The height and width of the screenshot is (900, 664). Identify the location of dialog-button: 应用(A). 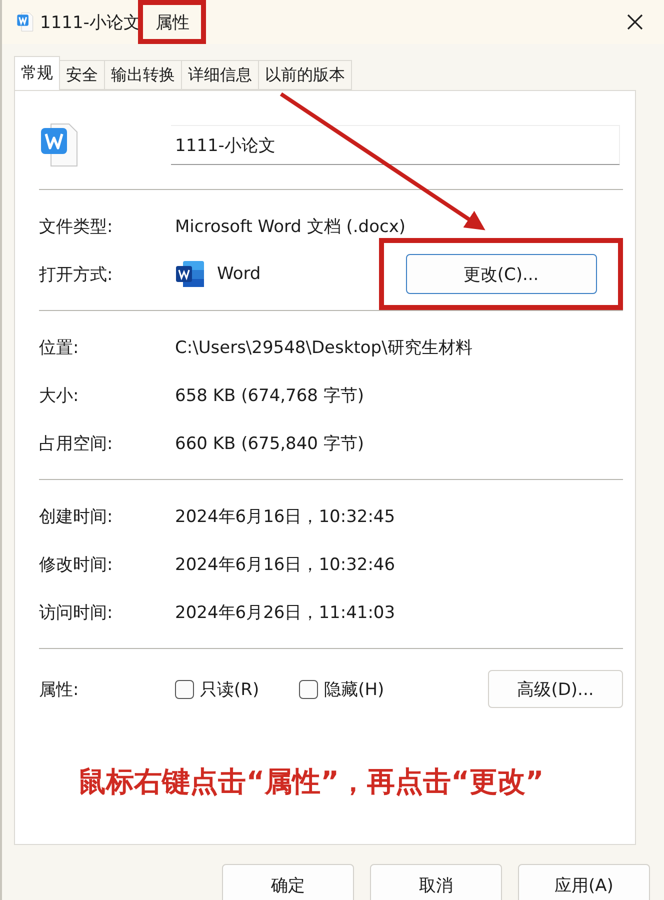
(584, 882).